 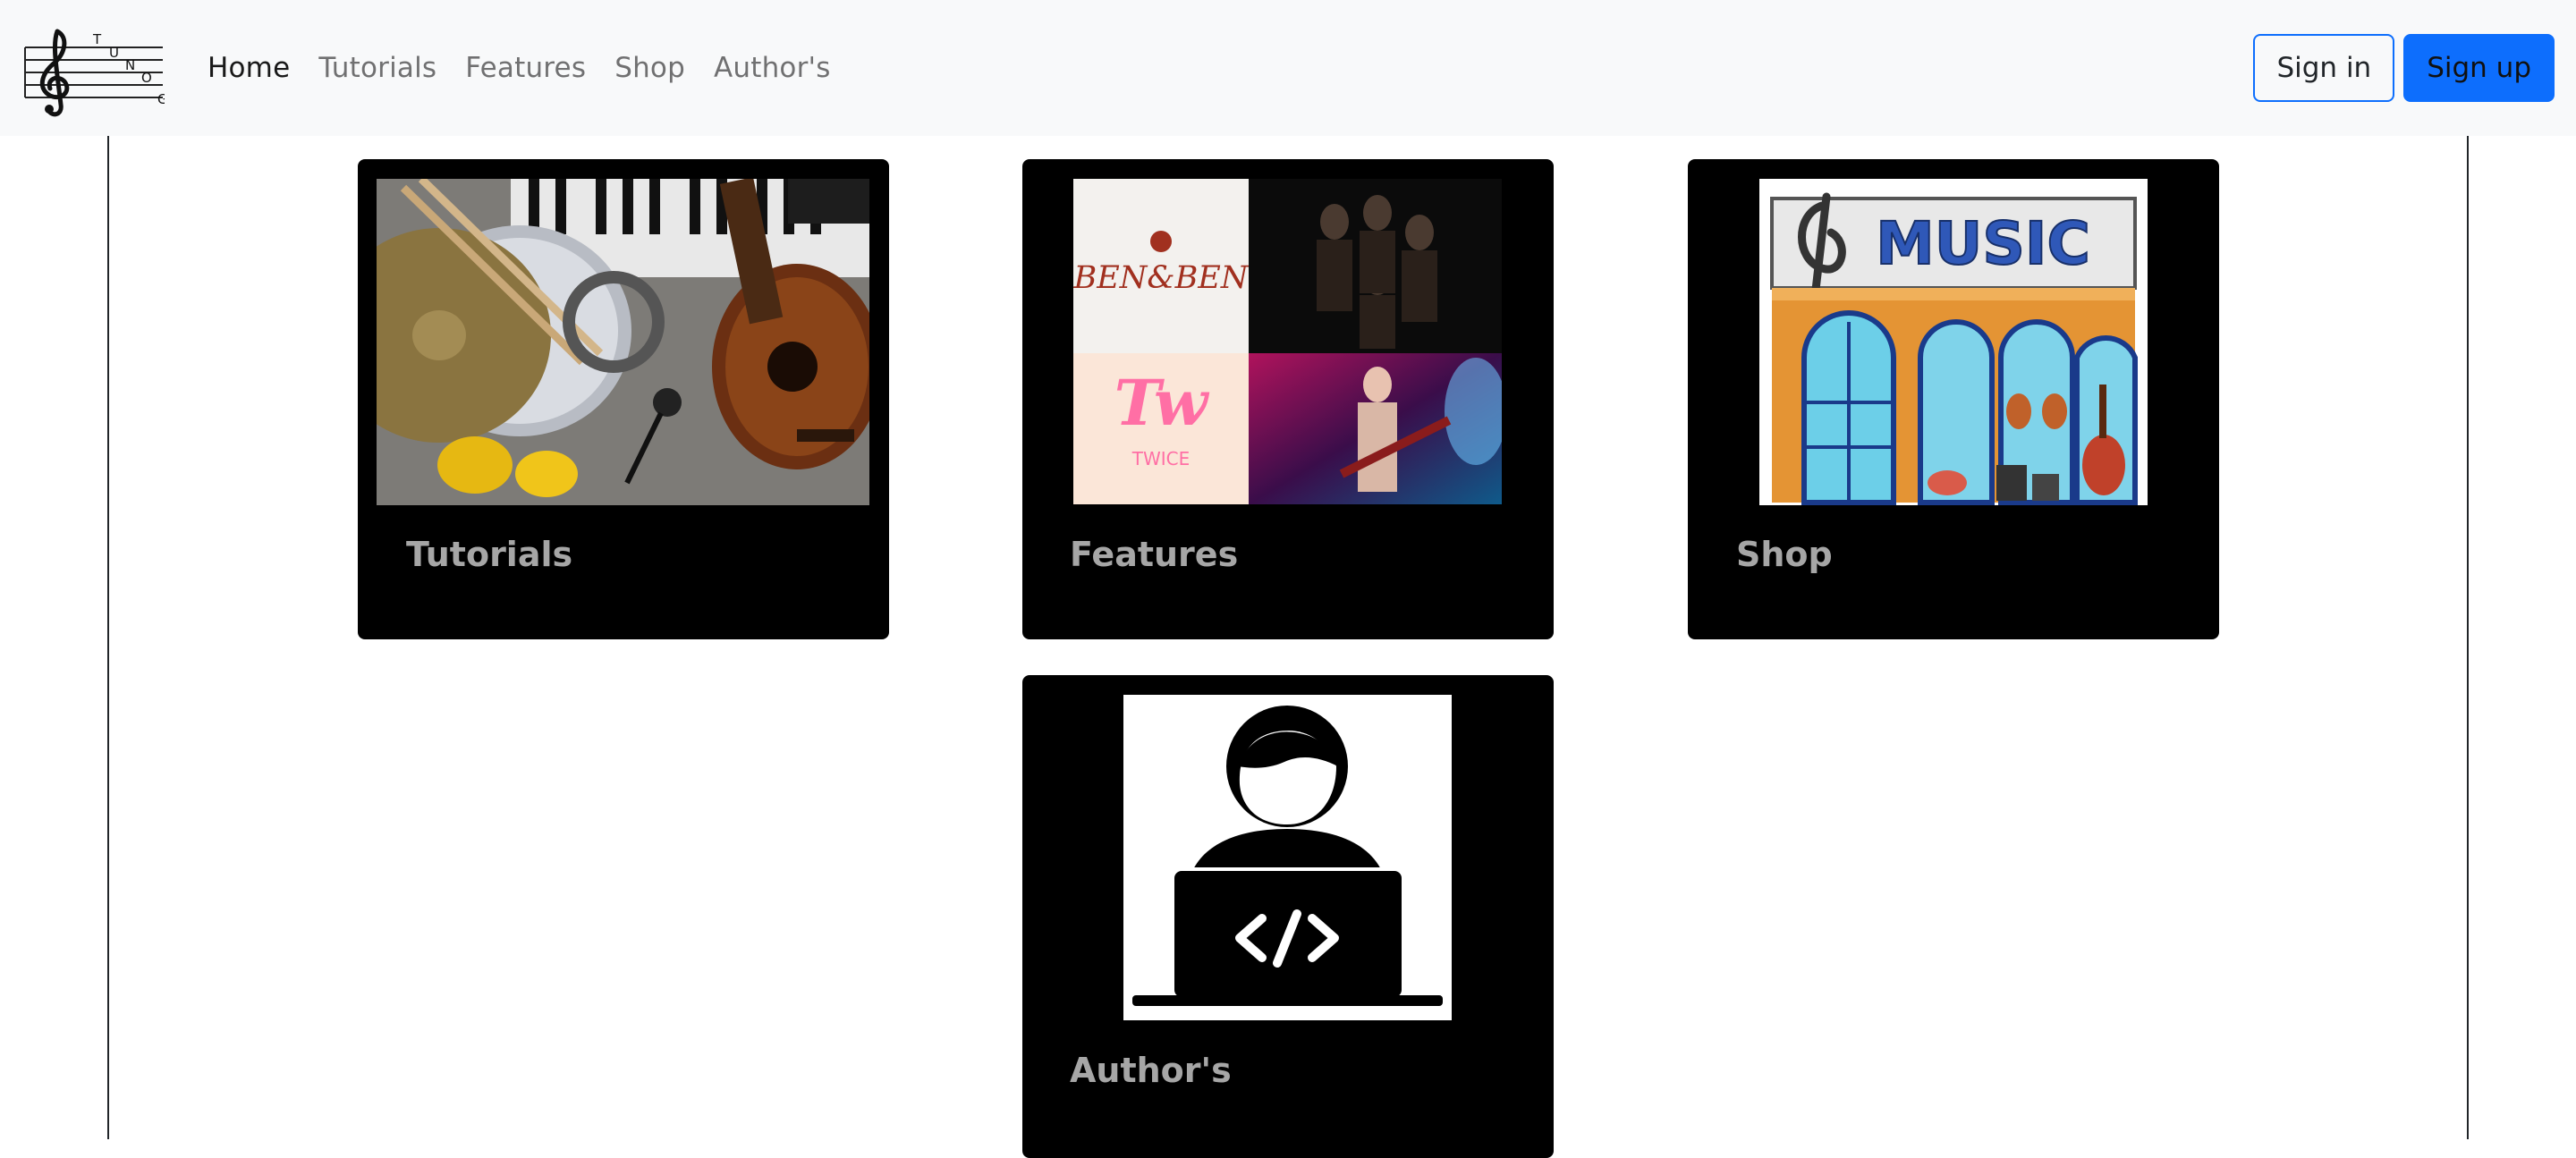 What do you see at coordinates (93, 68) in the screenshot?
I see `treble-clef-staff-icon: T U N O G` at bounding box center [93, 68].